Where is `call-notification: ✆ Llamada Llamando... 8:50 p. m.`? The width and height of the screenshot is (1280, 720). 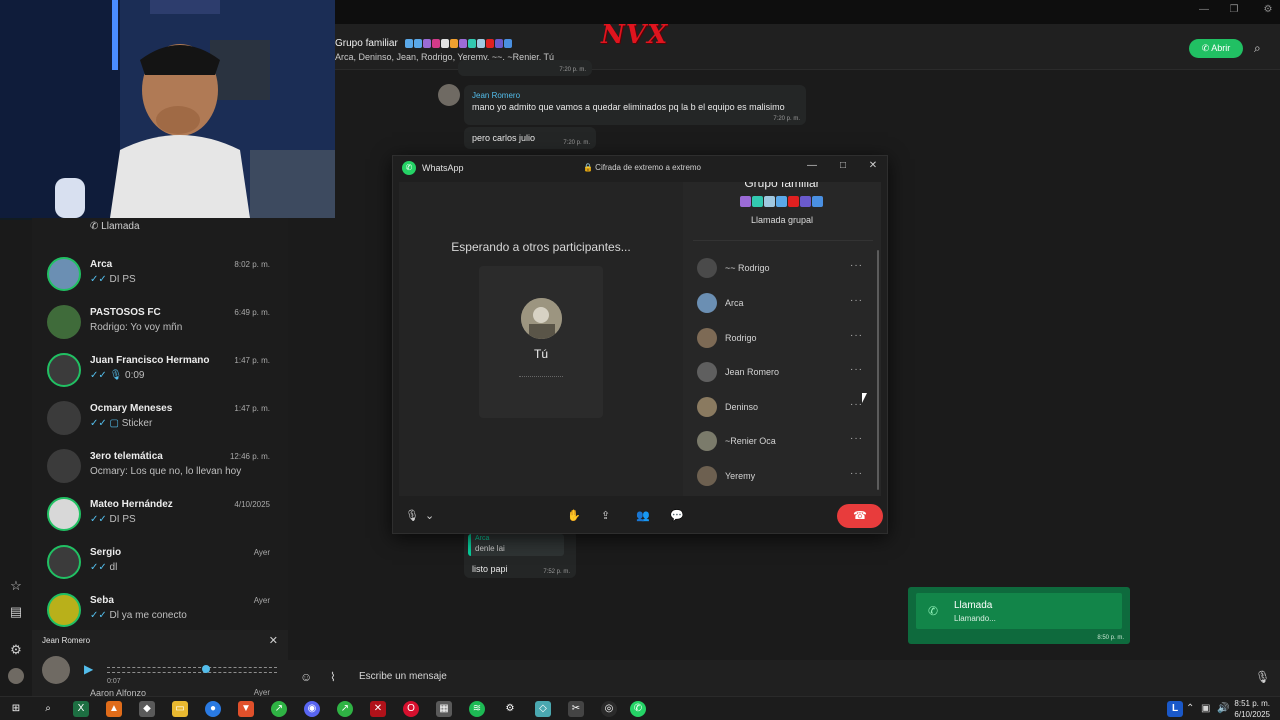 call-notification: ✆ Llamada Llamando... 8:50 p. m. is located at coordinates (1019, 615).